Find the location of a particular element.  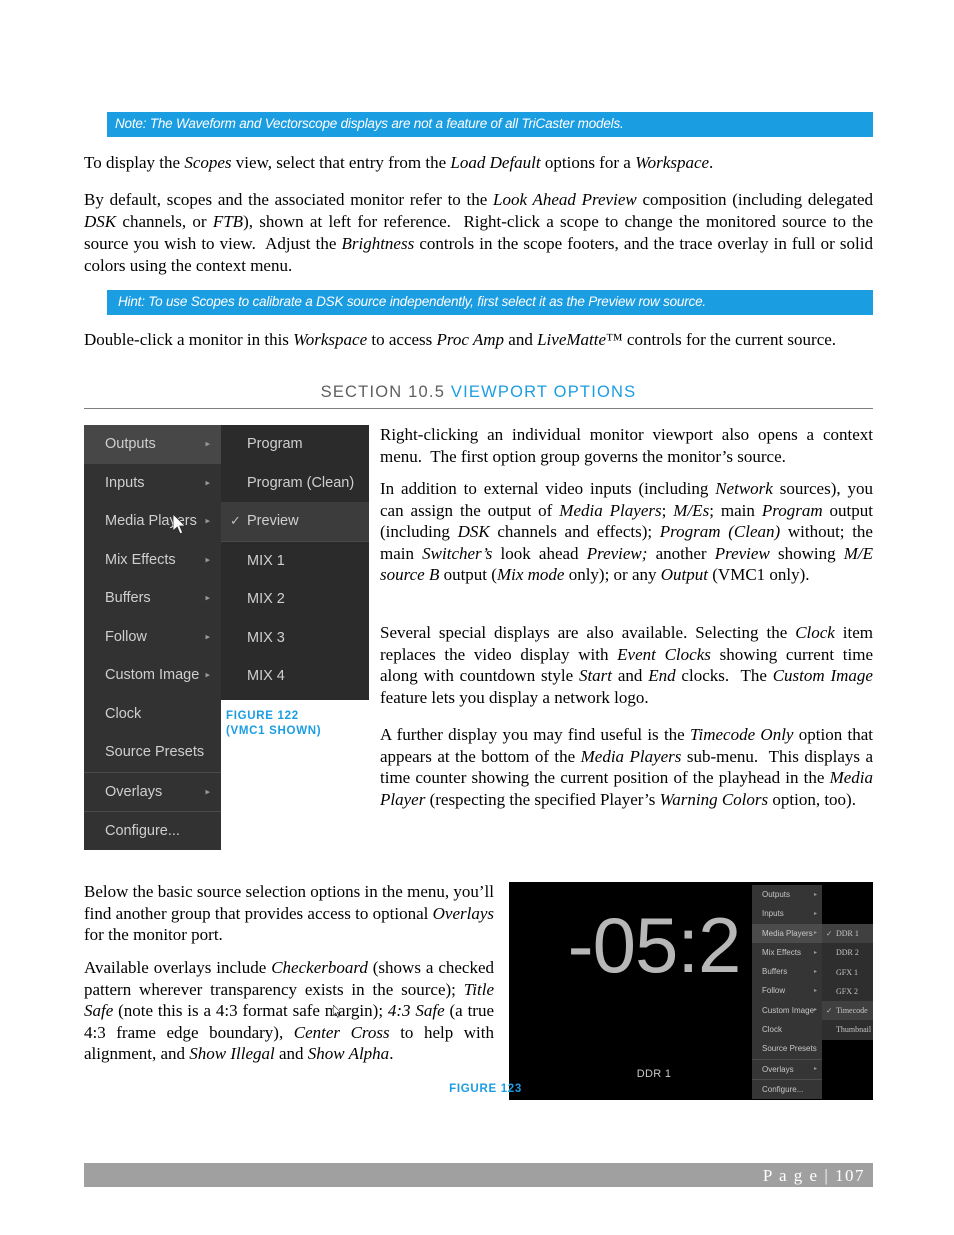

submenu-item-timecode: ✓ Timecode is located at coordinates (847, 1011).